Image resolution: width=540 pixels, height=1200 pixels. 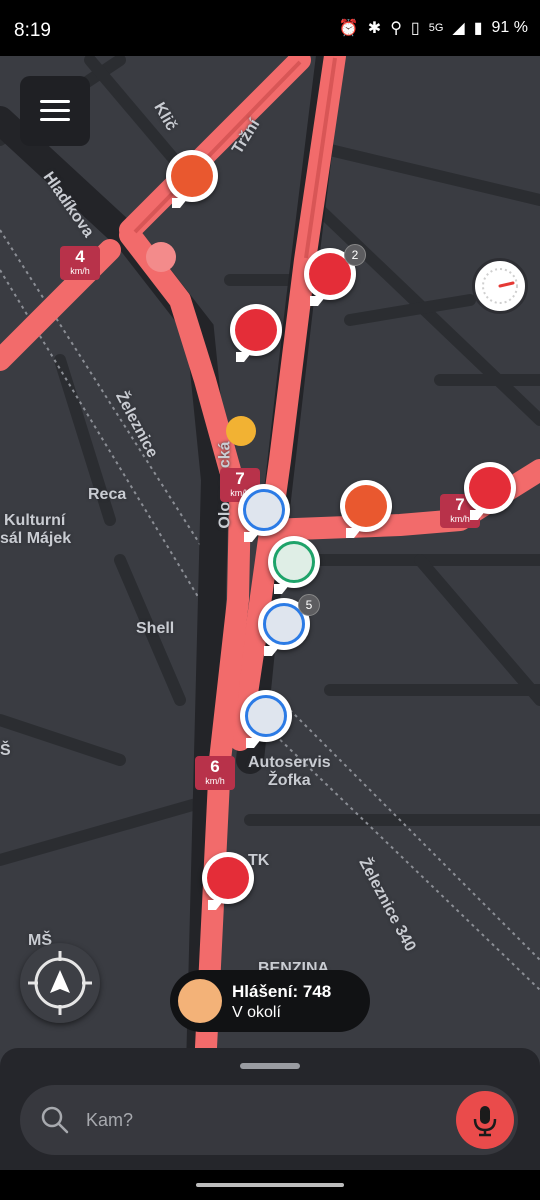 What do you see at coordinates (269, 1120) in the screenshot?
I see `search-bar: Kam?` at bounding box center [269, 1120].